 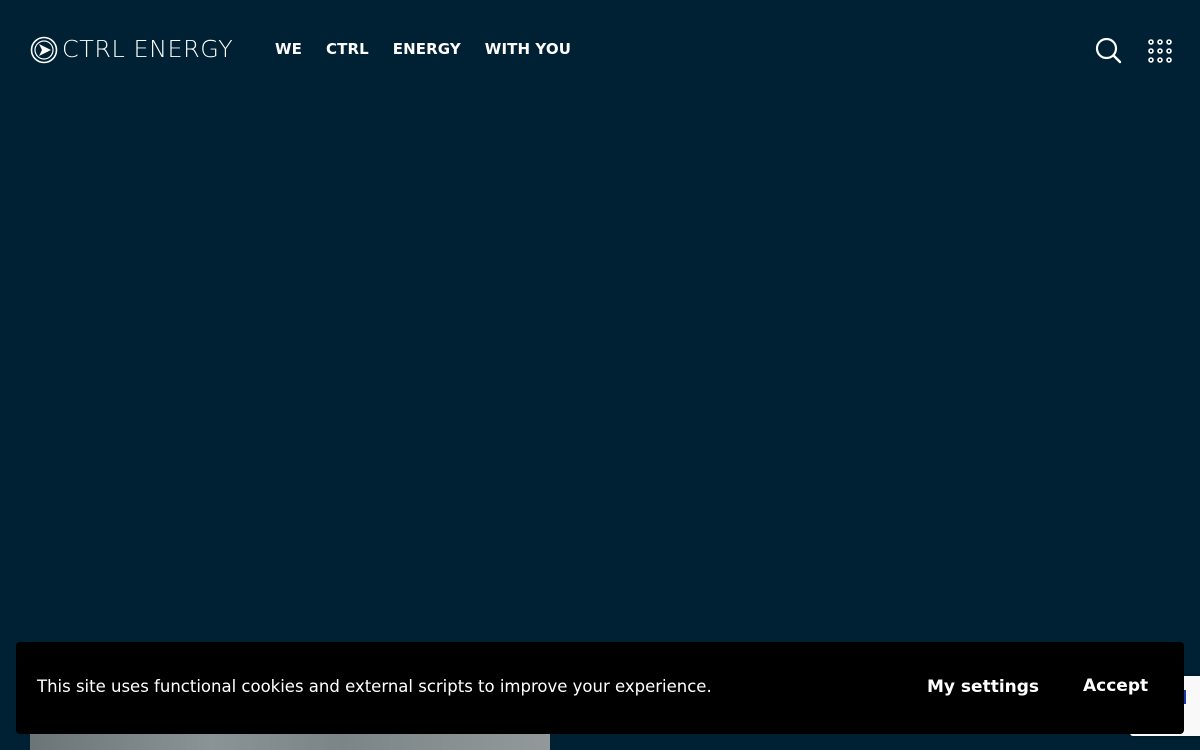 What do you see at coordinates (347, 49) in the screenshot?
I see `nav-item-ctrl: CTRL` at bounding box center [347, 49].